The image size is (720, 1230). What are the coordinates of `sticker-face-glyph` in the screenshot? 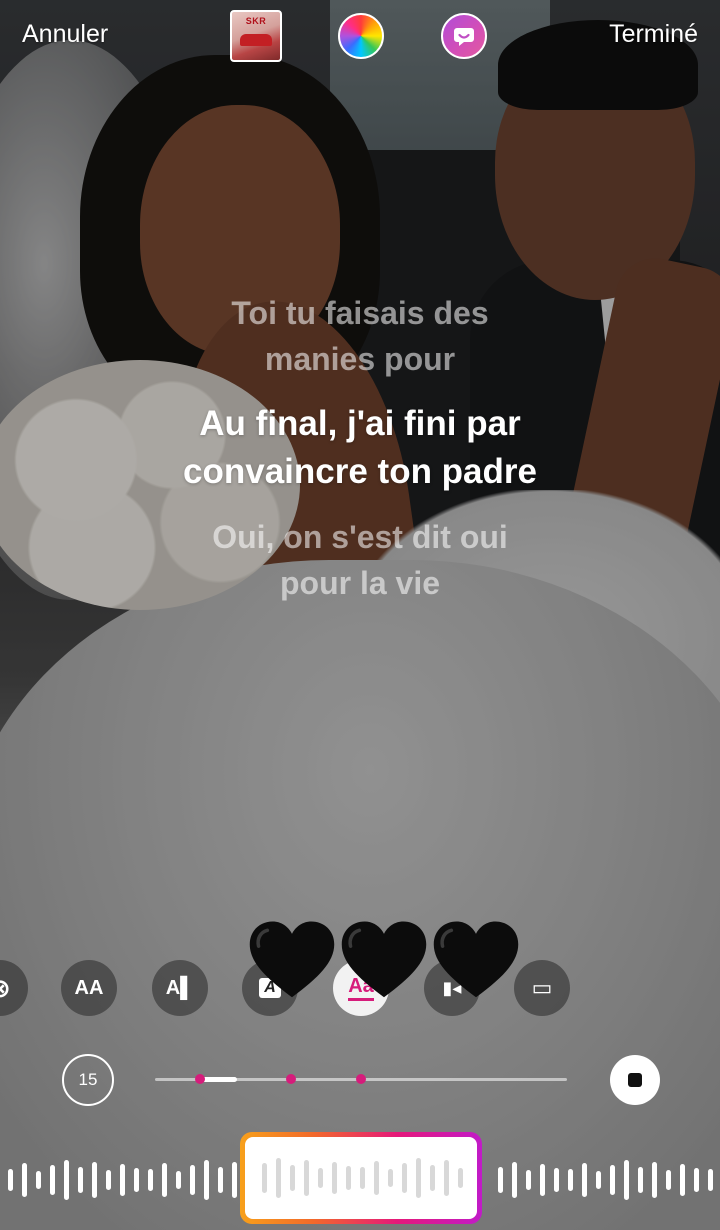 It's located at (464, 37).